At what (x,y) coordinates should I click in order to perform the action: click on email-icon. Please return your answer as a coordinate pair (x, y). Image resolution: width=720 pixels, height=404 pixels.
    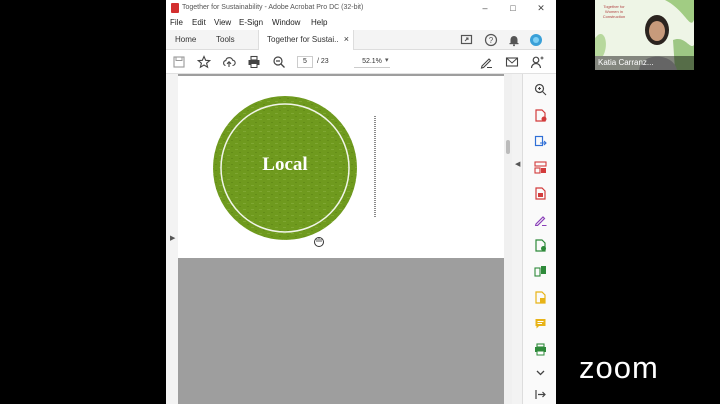
    Looking at the image, I should click on (512, 62).